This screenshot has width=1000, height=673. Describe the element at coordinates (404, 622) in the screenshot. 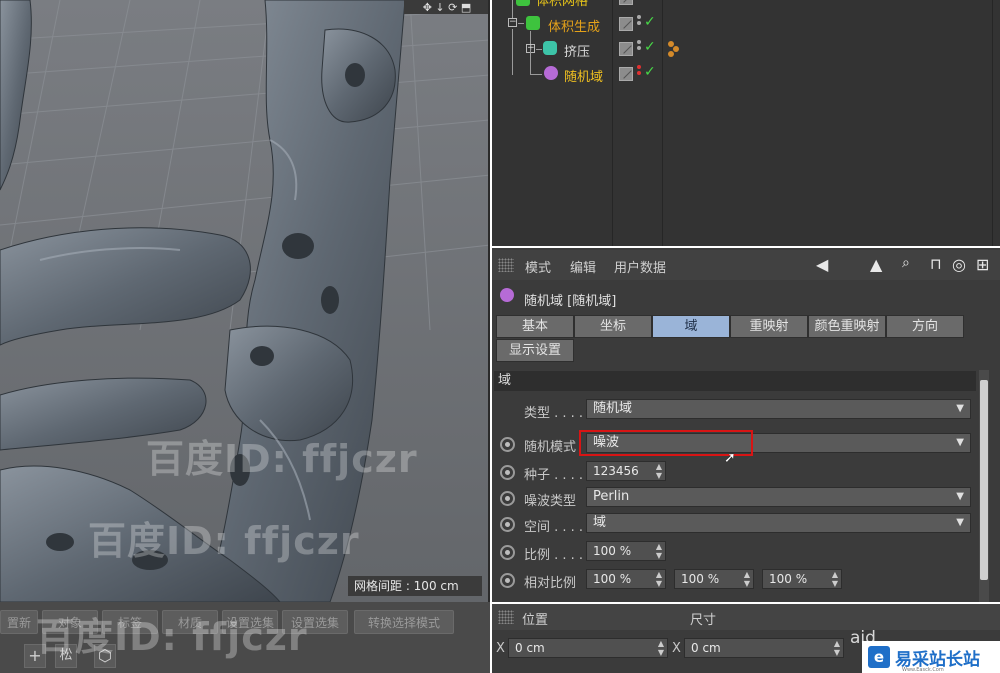

I see `toolbar-button-convert-selection: 转换选择模式` at that location.